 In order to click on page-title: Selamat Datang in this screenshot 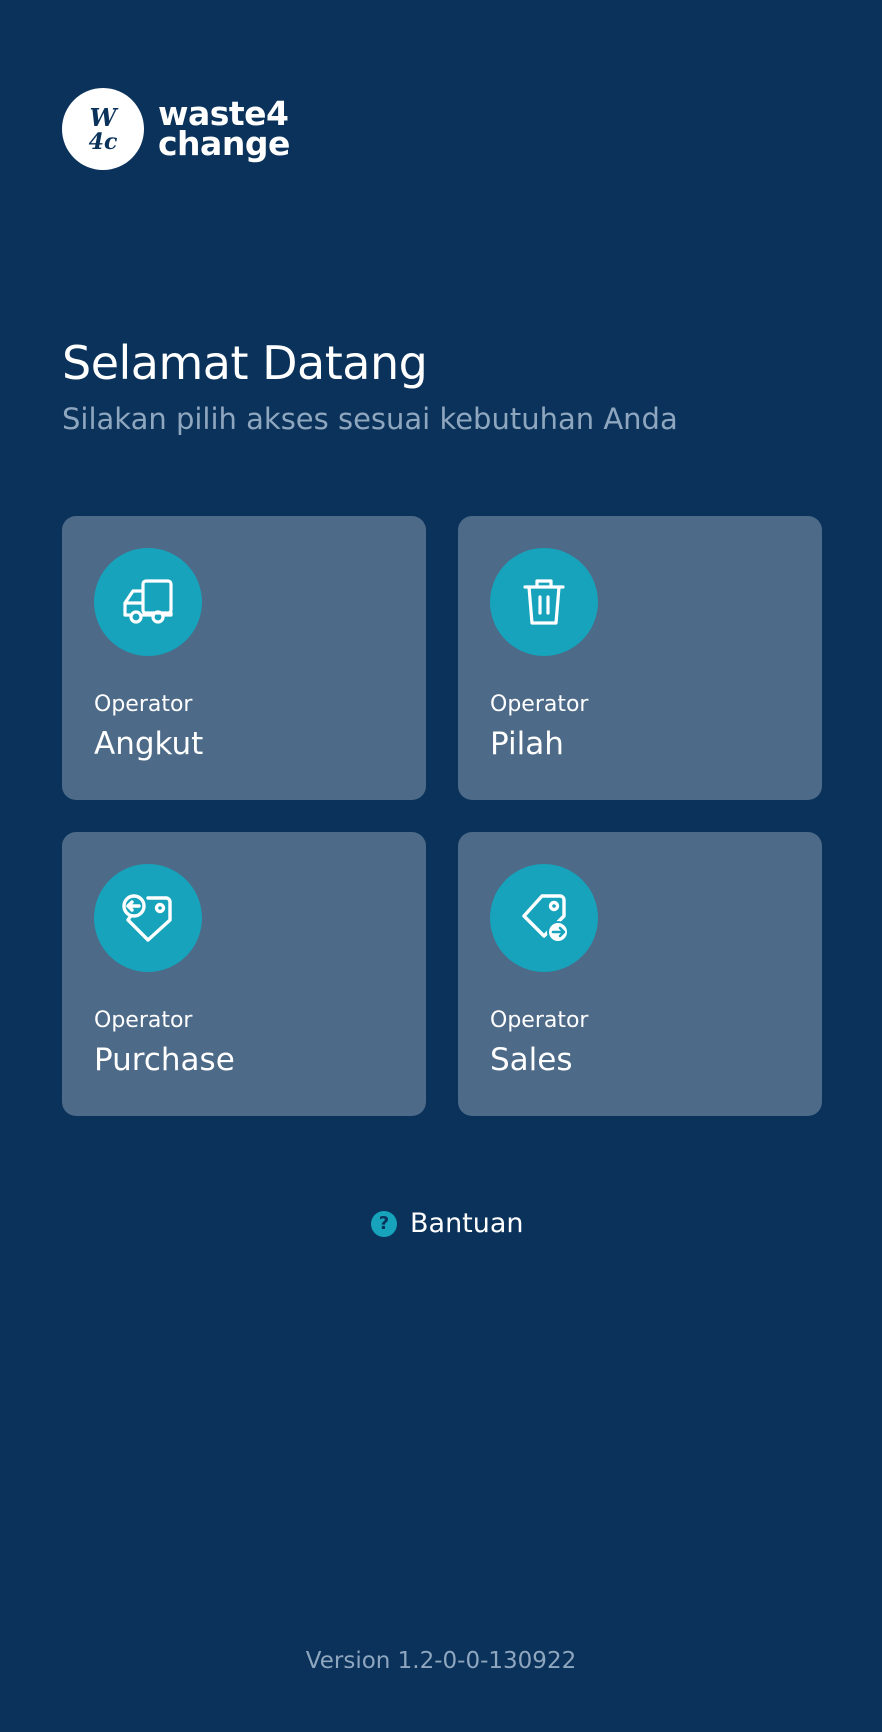, I will do `click(245, 363)`.